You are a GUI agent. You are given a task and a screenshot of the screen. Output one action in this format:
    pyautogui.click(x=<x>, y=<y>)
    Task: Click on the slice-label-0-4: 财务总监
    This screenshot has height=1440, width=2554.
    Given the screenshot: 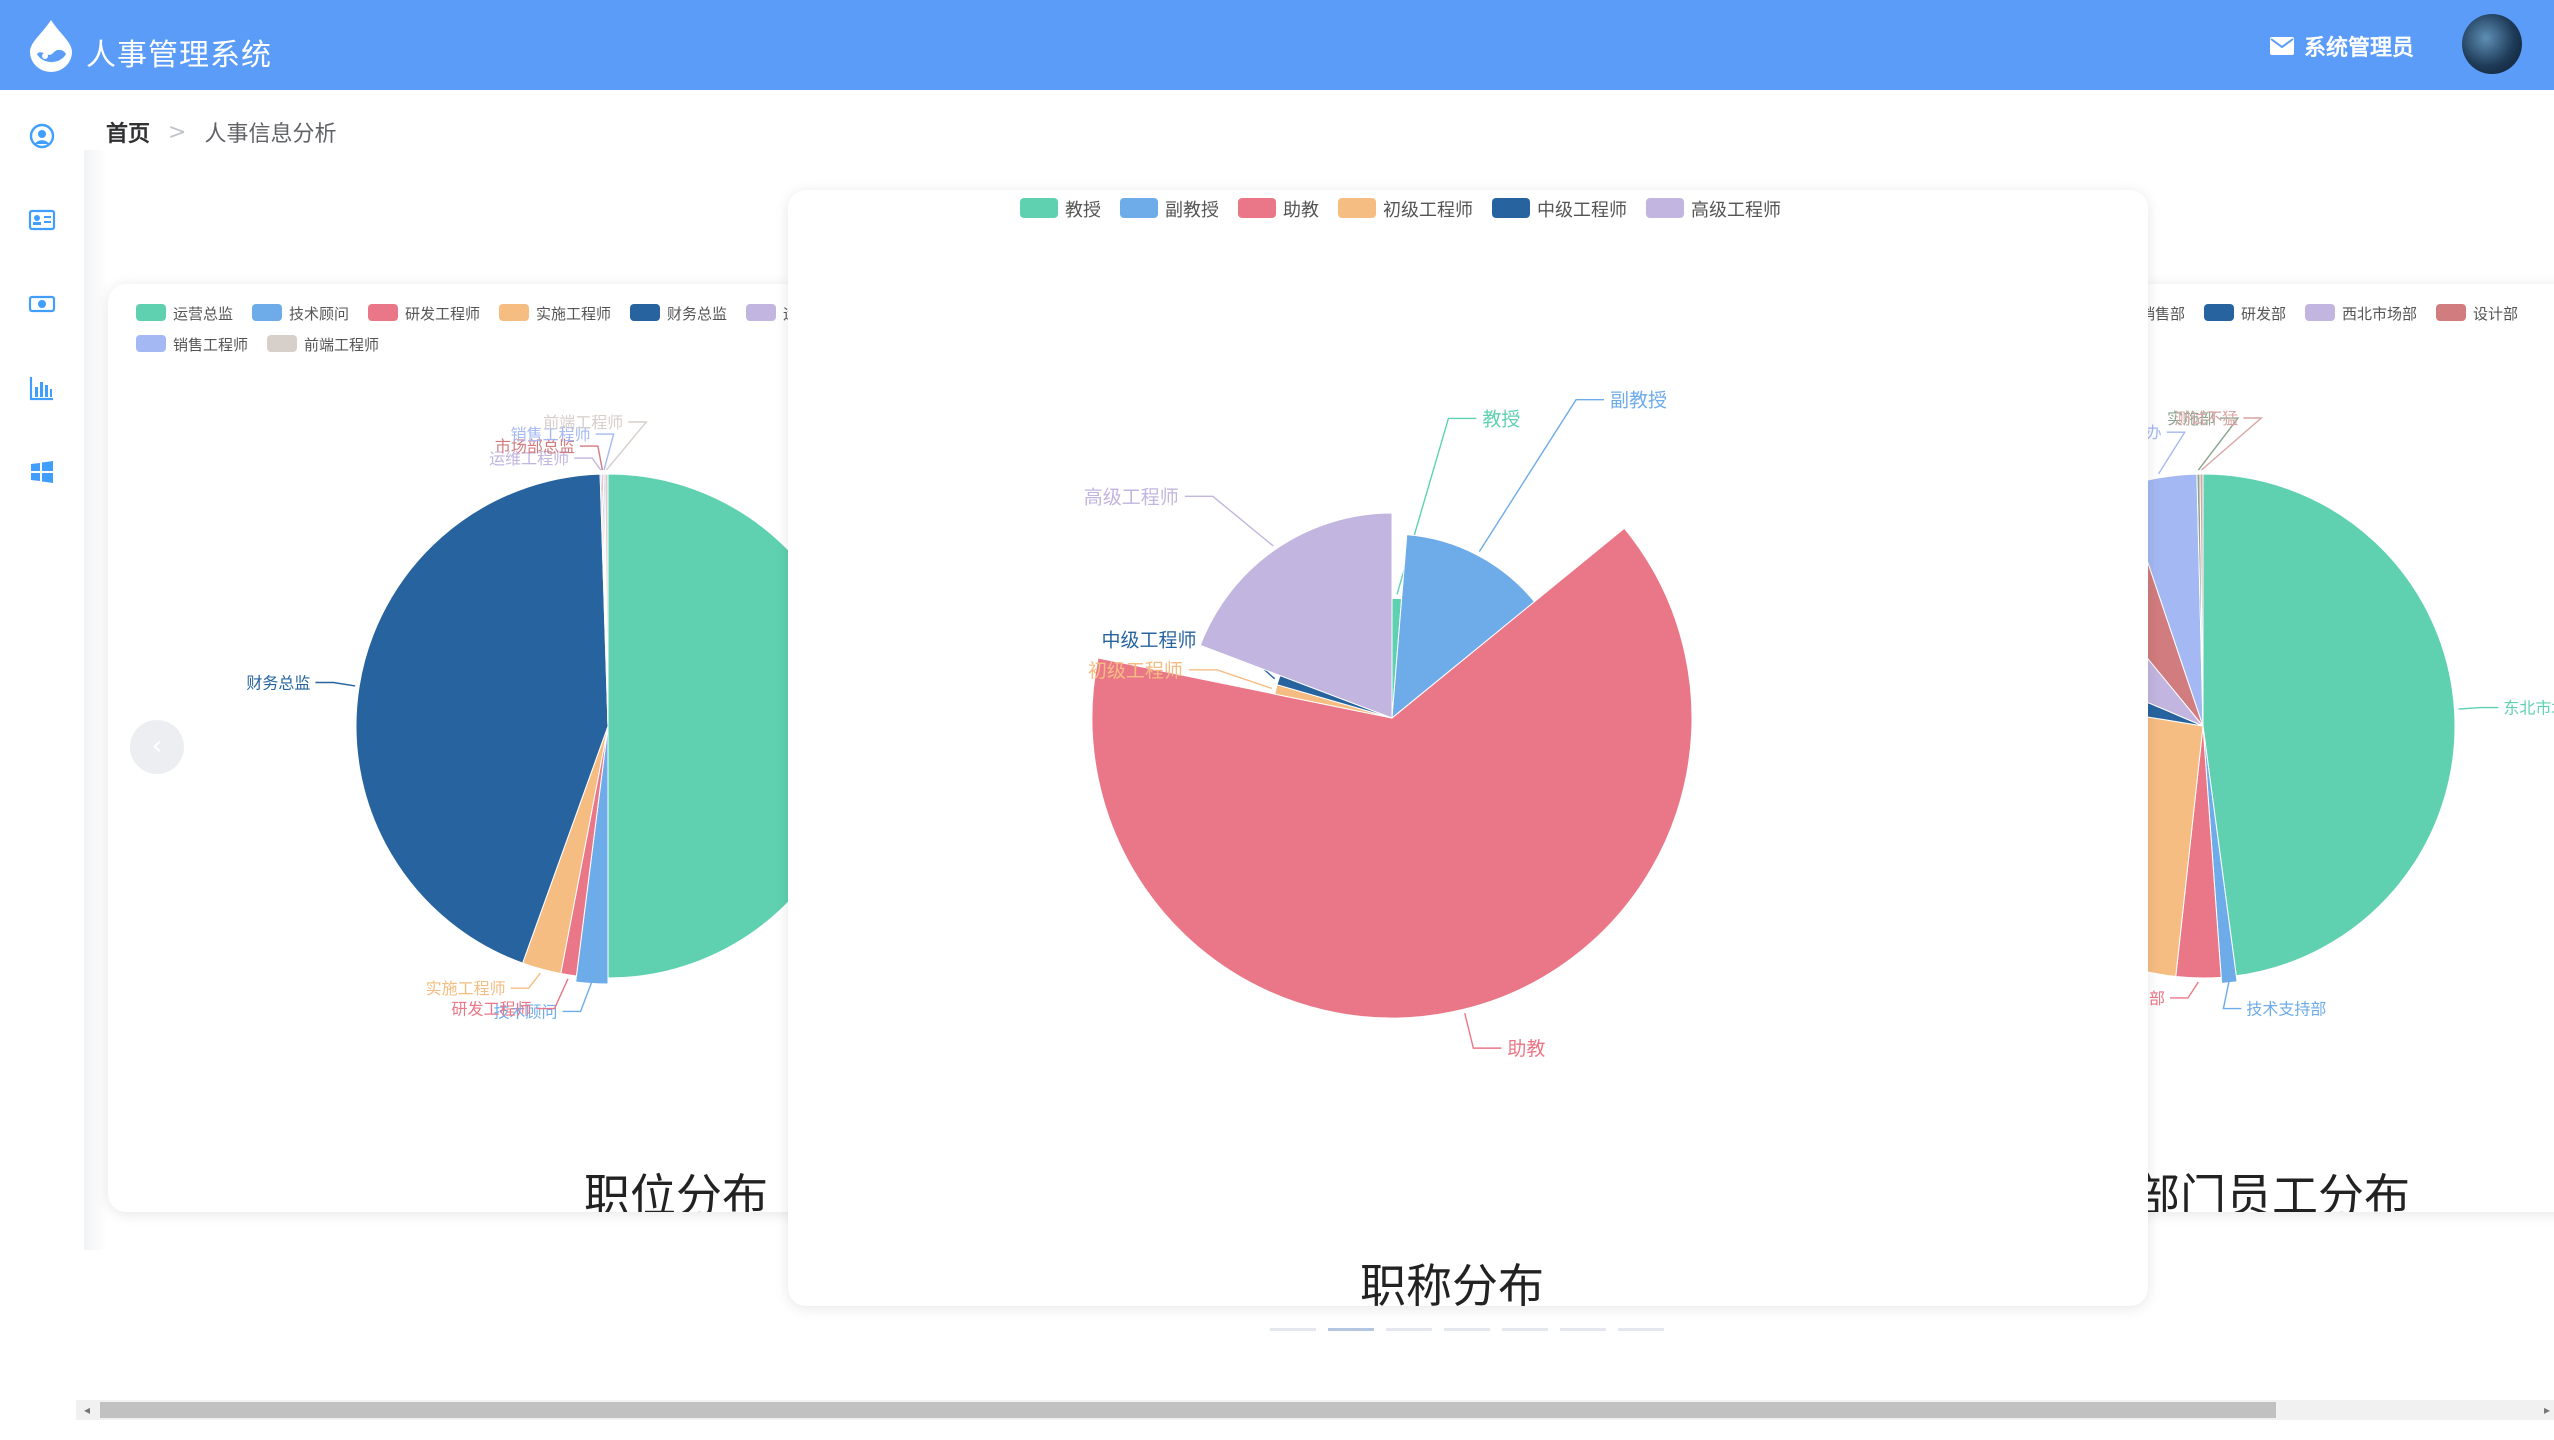 What is the action you would take?
    pyautogui.click(x=278, y=683)
    